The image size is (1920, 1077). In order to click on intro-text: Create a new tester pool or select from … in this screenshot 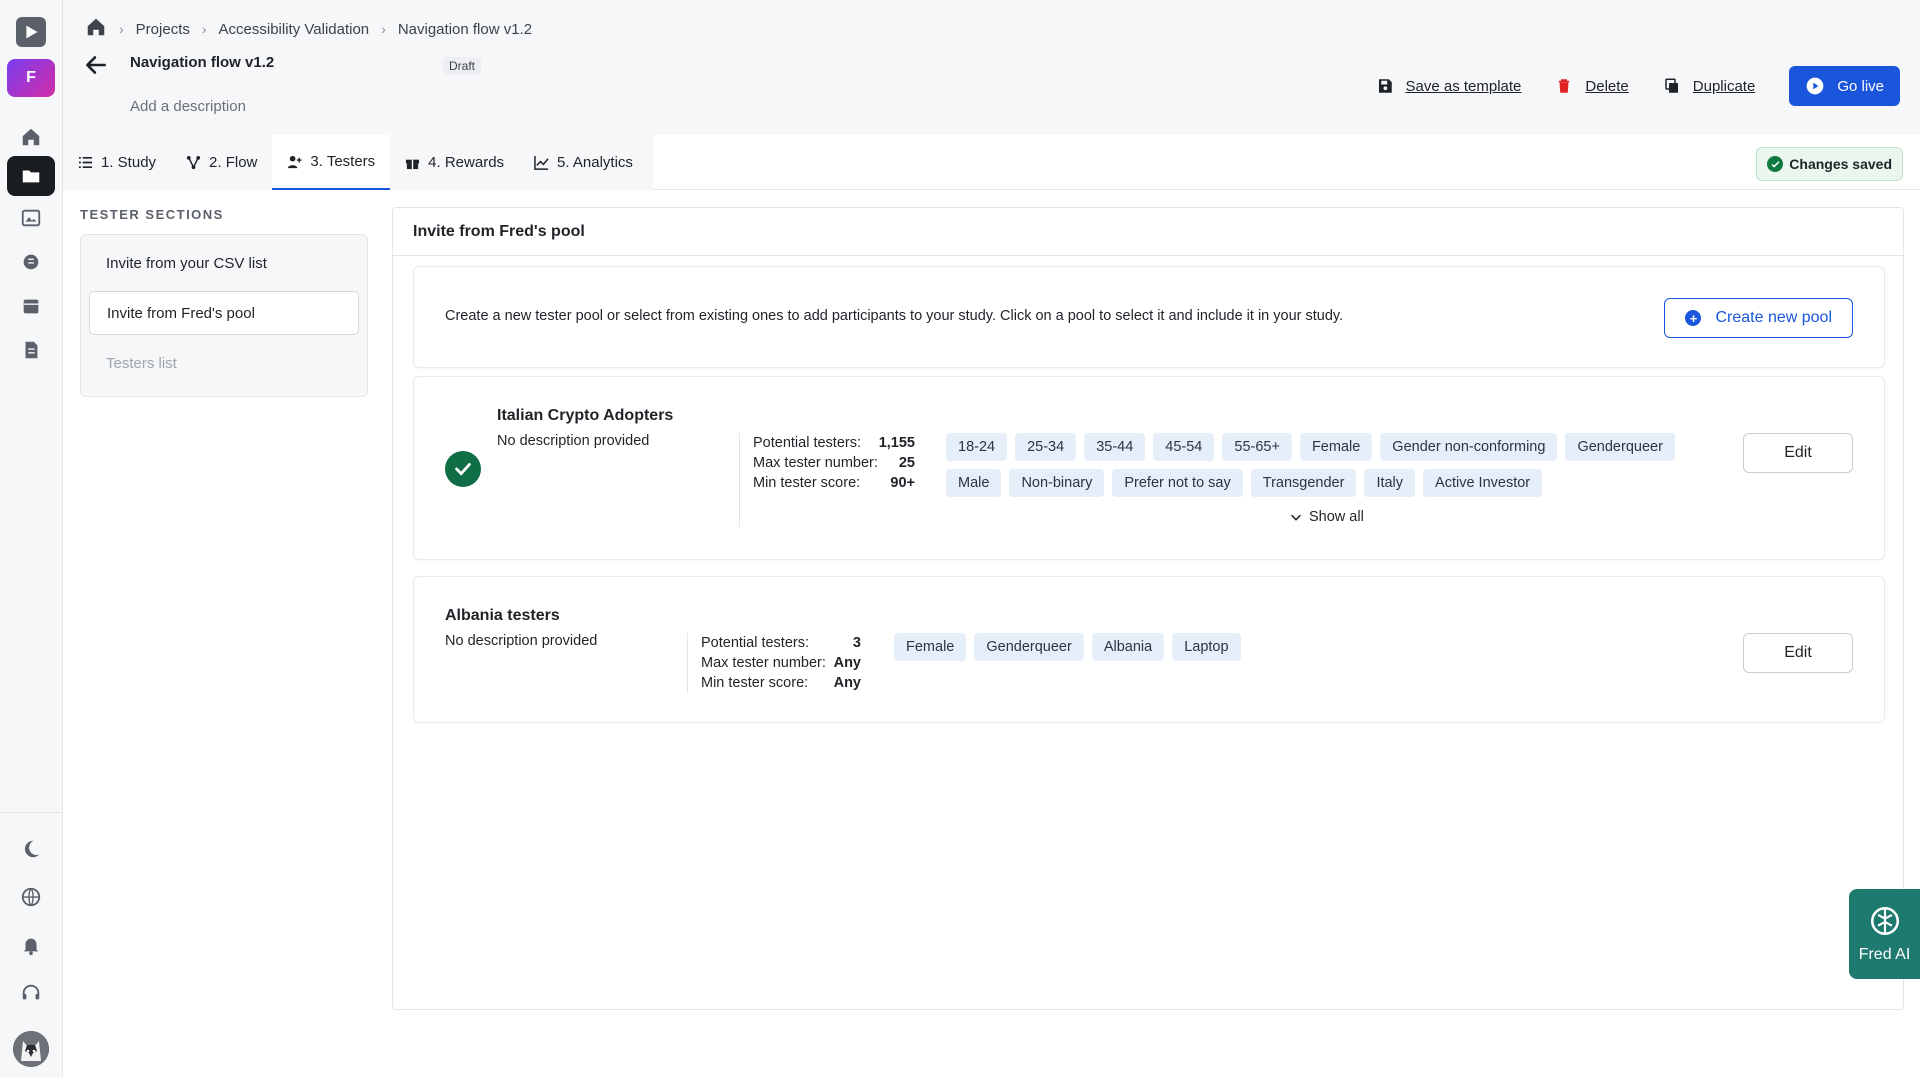, I will do `click(894, 316)`.